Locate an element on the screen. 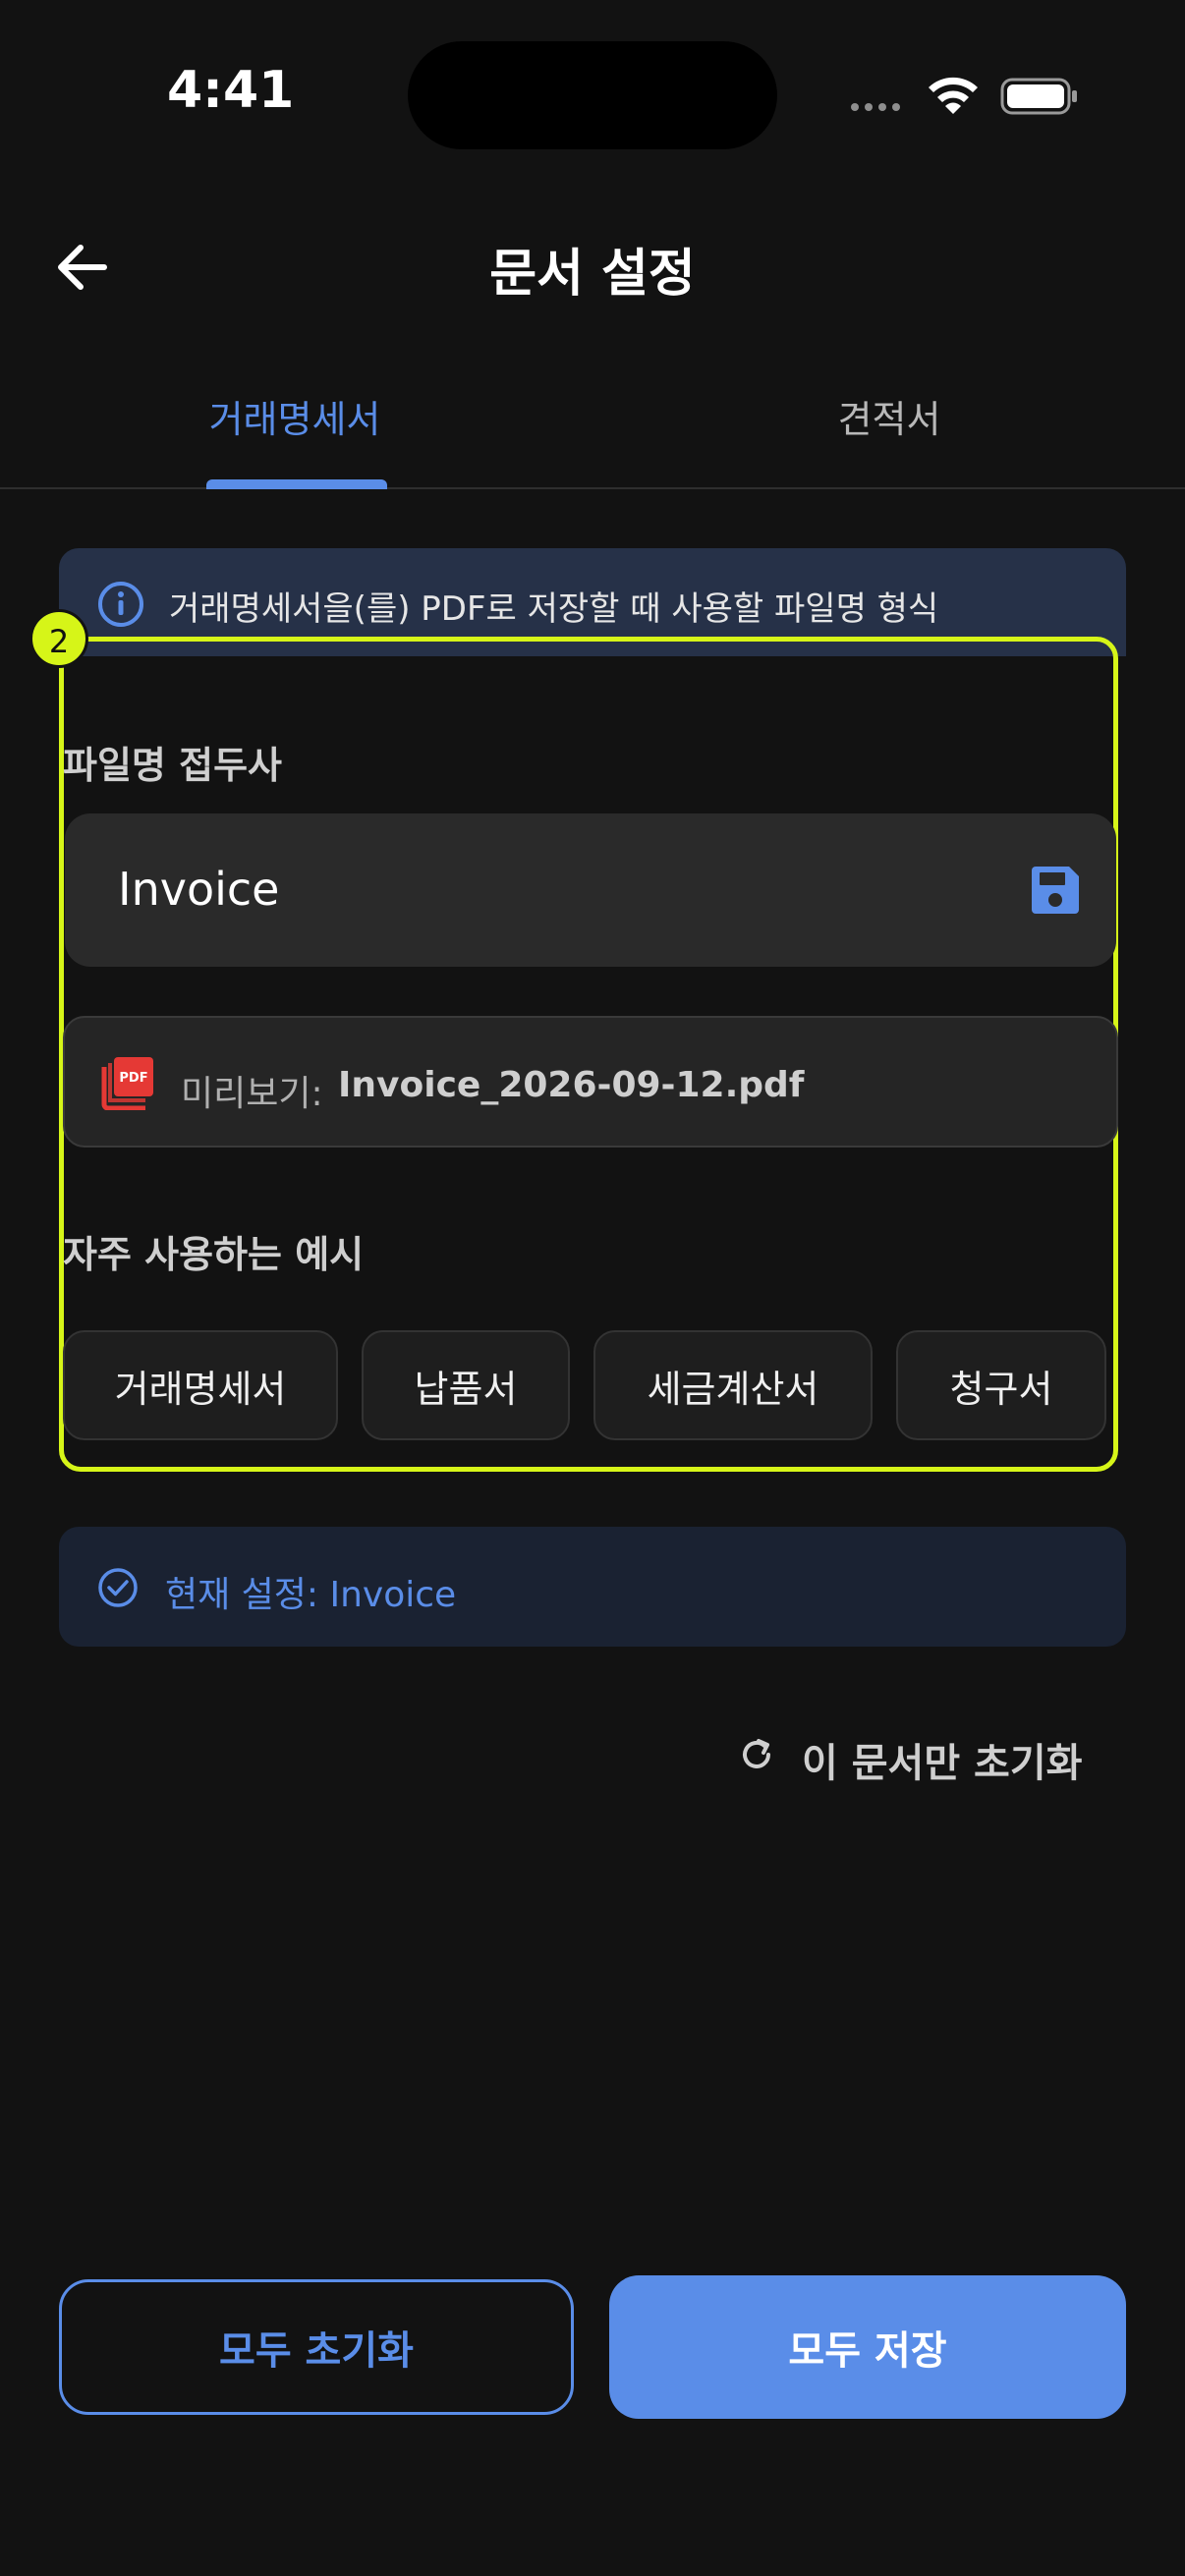  preview-label: 미리보기: is located at coordinates (252, 1094).